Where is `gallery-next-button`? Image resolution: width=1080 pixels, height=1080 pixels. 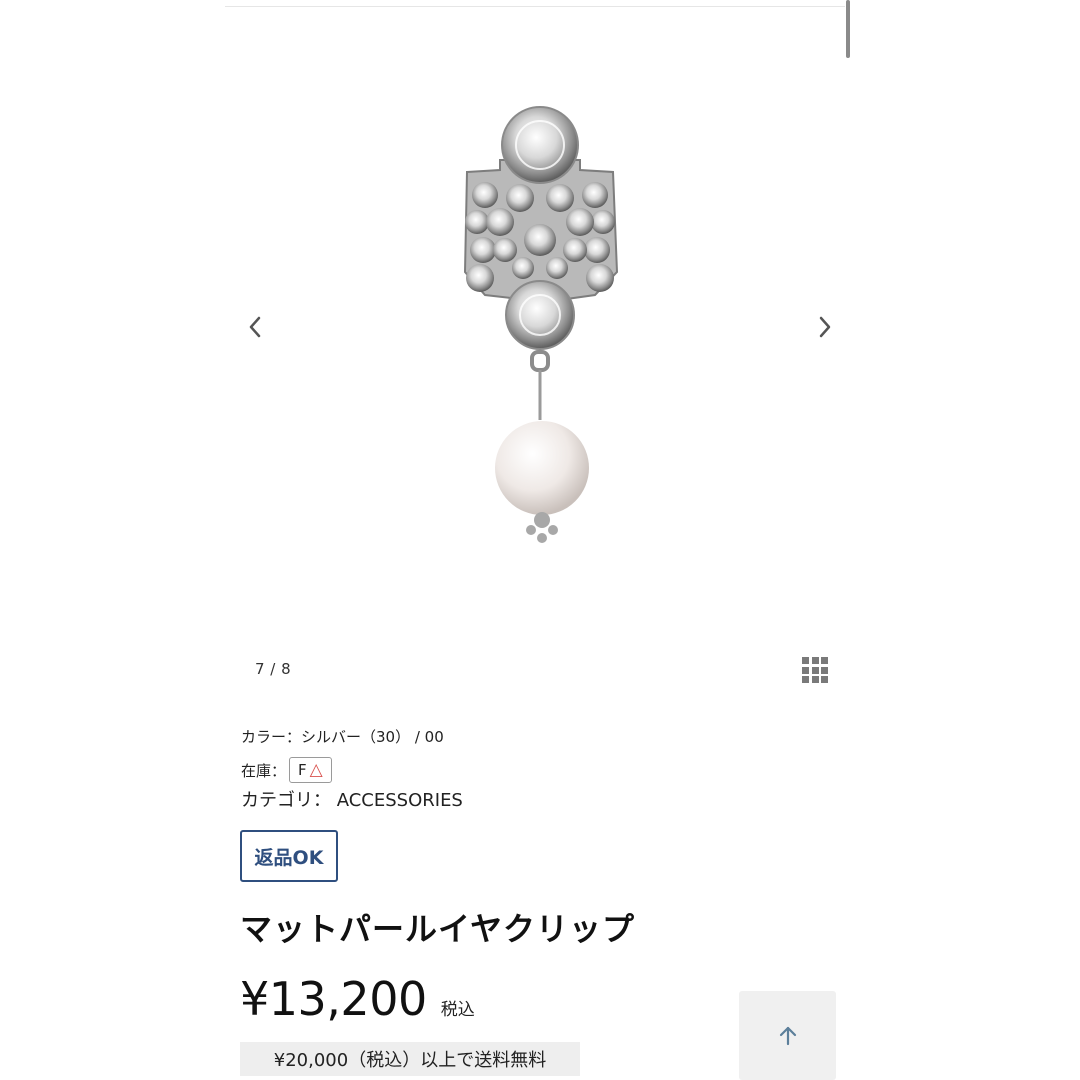
gallery-next-button is located at coordinates (825, 327).